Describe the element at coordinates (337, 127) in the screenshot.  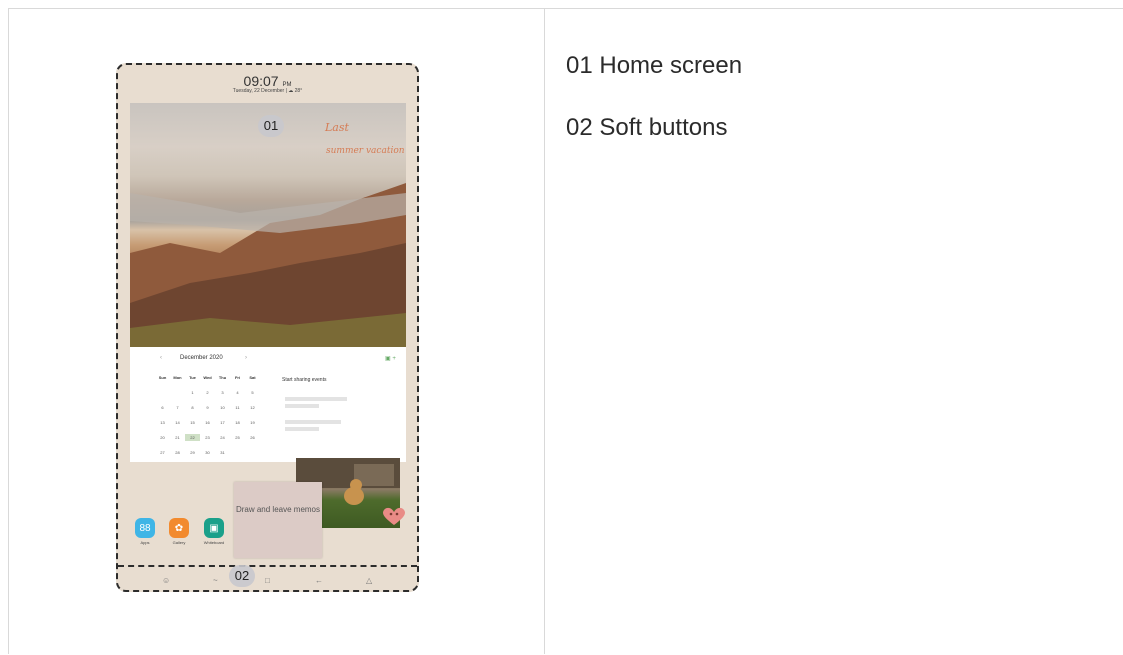
I see `wallpaper-text-last: Last` at that location.